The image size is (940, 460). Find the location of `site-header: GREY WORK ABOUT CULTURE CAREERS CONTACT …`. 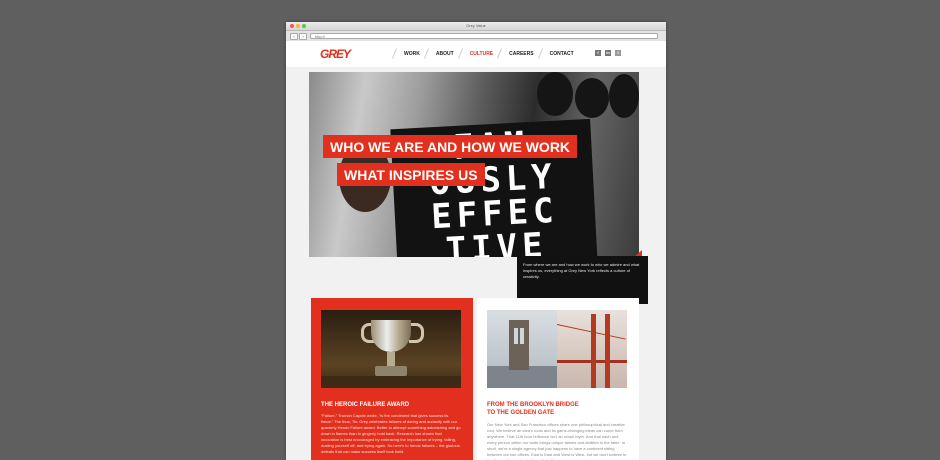

site-header: GREY WORK ABOUT CULTURE CAREERS CONTACT … is located at coordinates (476, 54).